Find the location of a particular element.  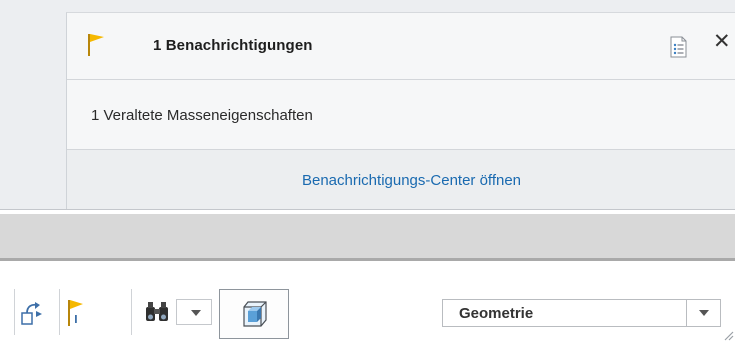

cube-view-icon is located at coordinates (255, 314).